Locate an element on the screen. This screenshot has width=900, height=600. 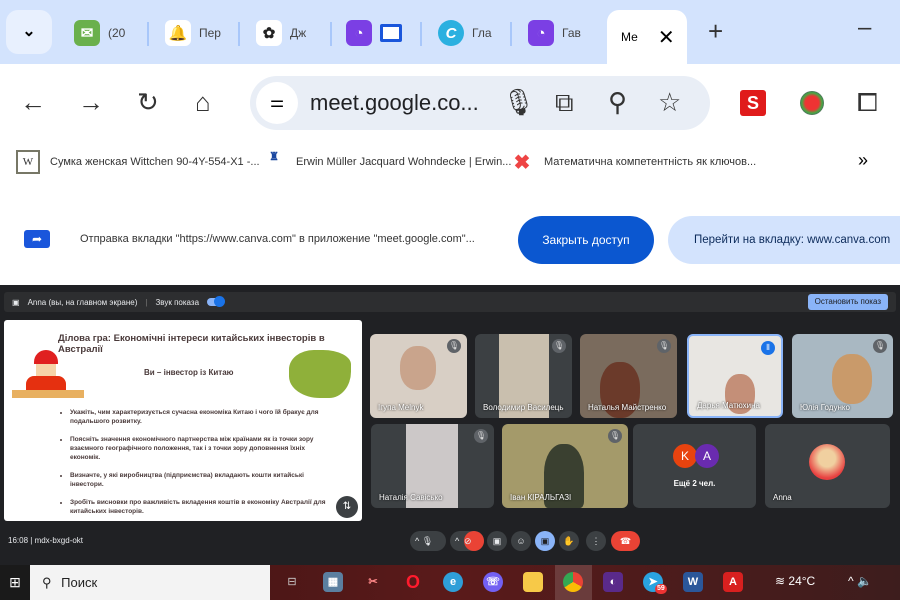
captions-button: ▣ is located at coordinates (497, 541).